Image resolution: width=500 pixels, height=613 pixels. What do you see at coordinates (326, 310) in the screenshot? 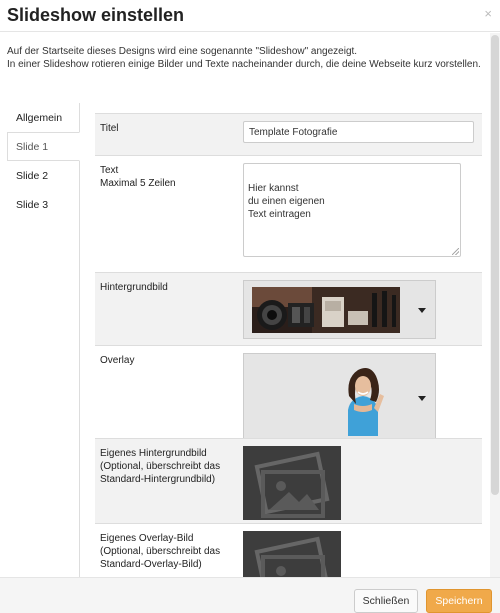
I see `camera-lenses-photo` at bounding box center [326, 310].